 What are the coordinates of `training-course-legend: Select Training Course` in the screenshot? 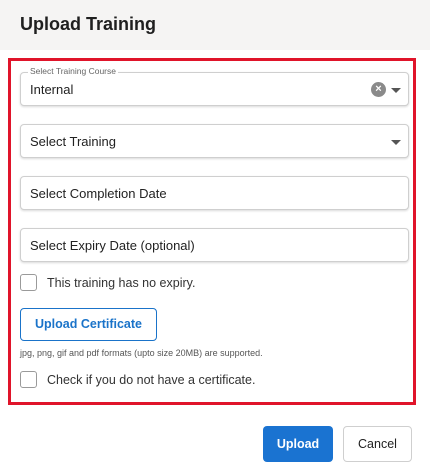 It's located at (73, 71).